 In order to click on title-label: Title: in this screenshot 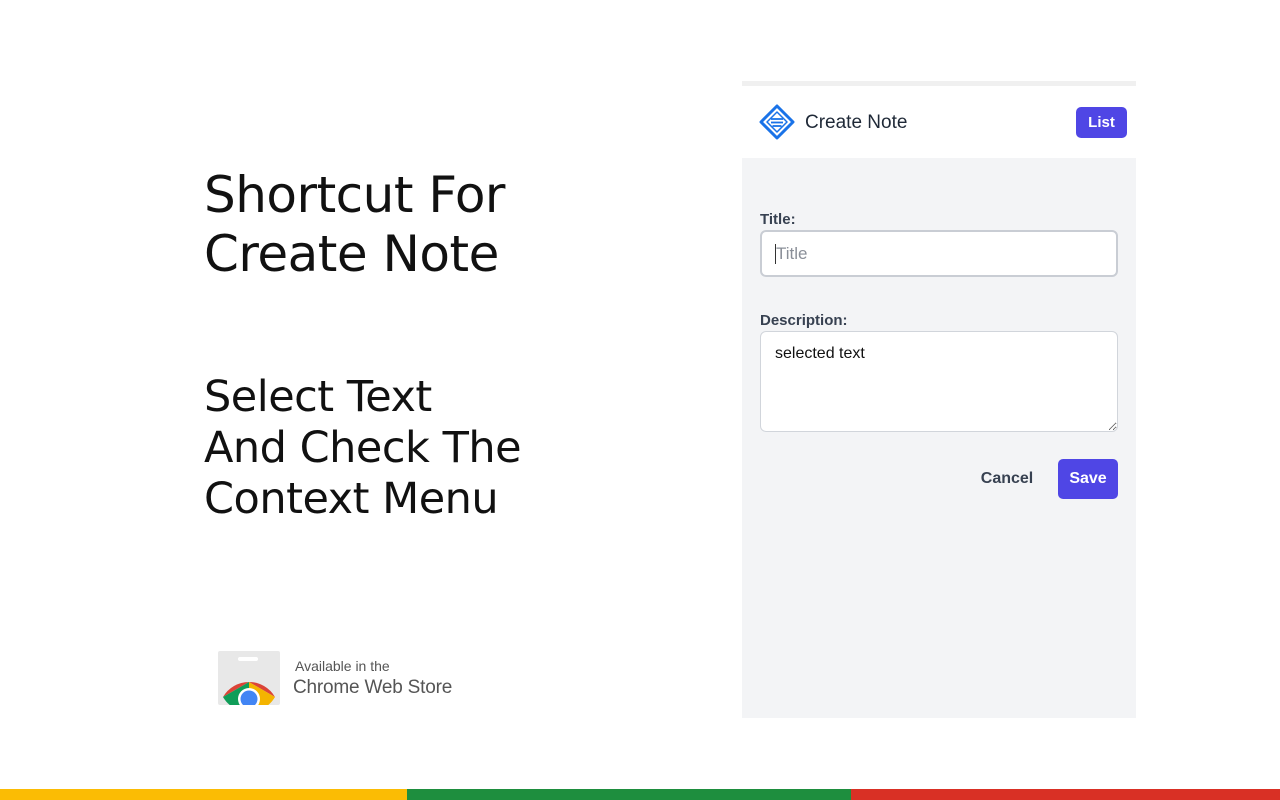, I will do `click(778, 219)`.